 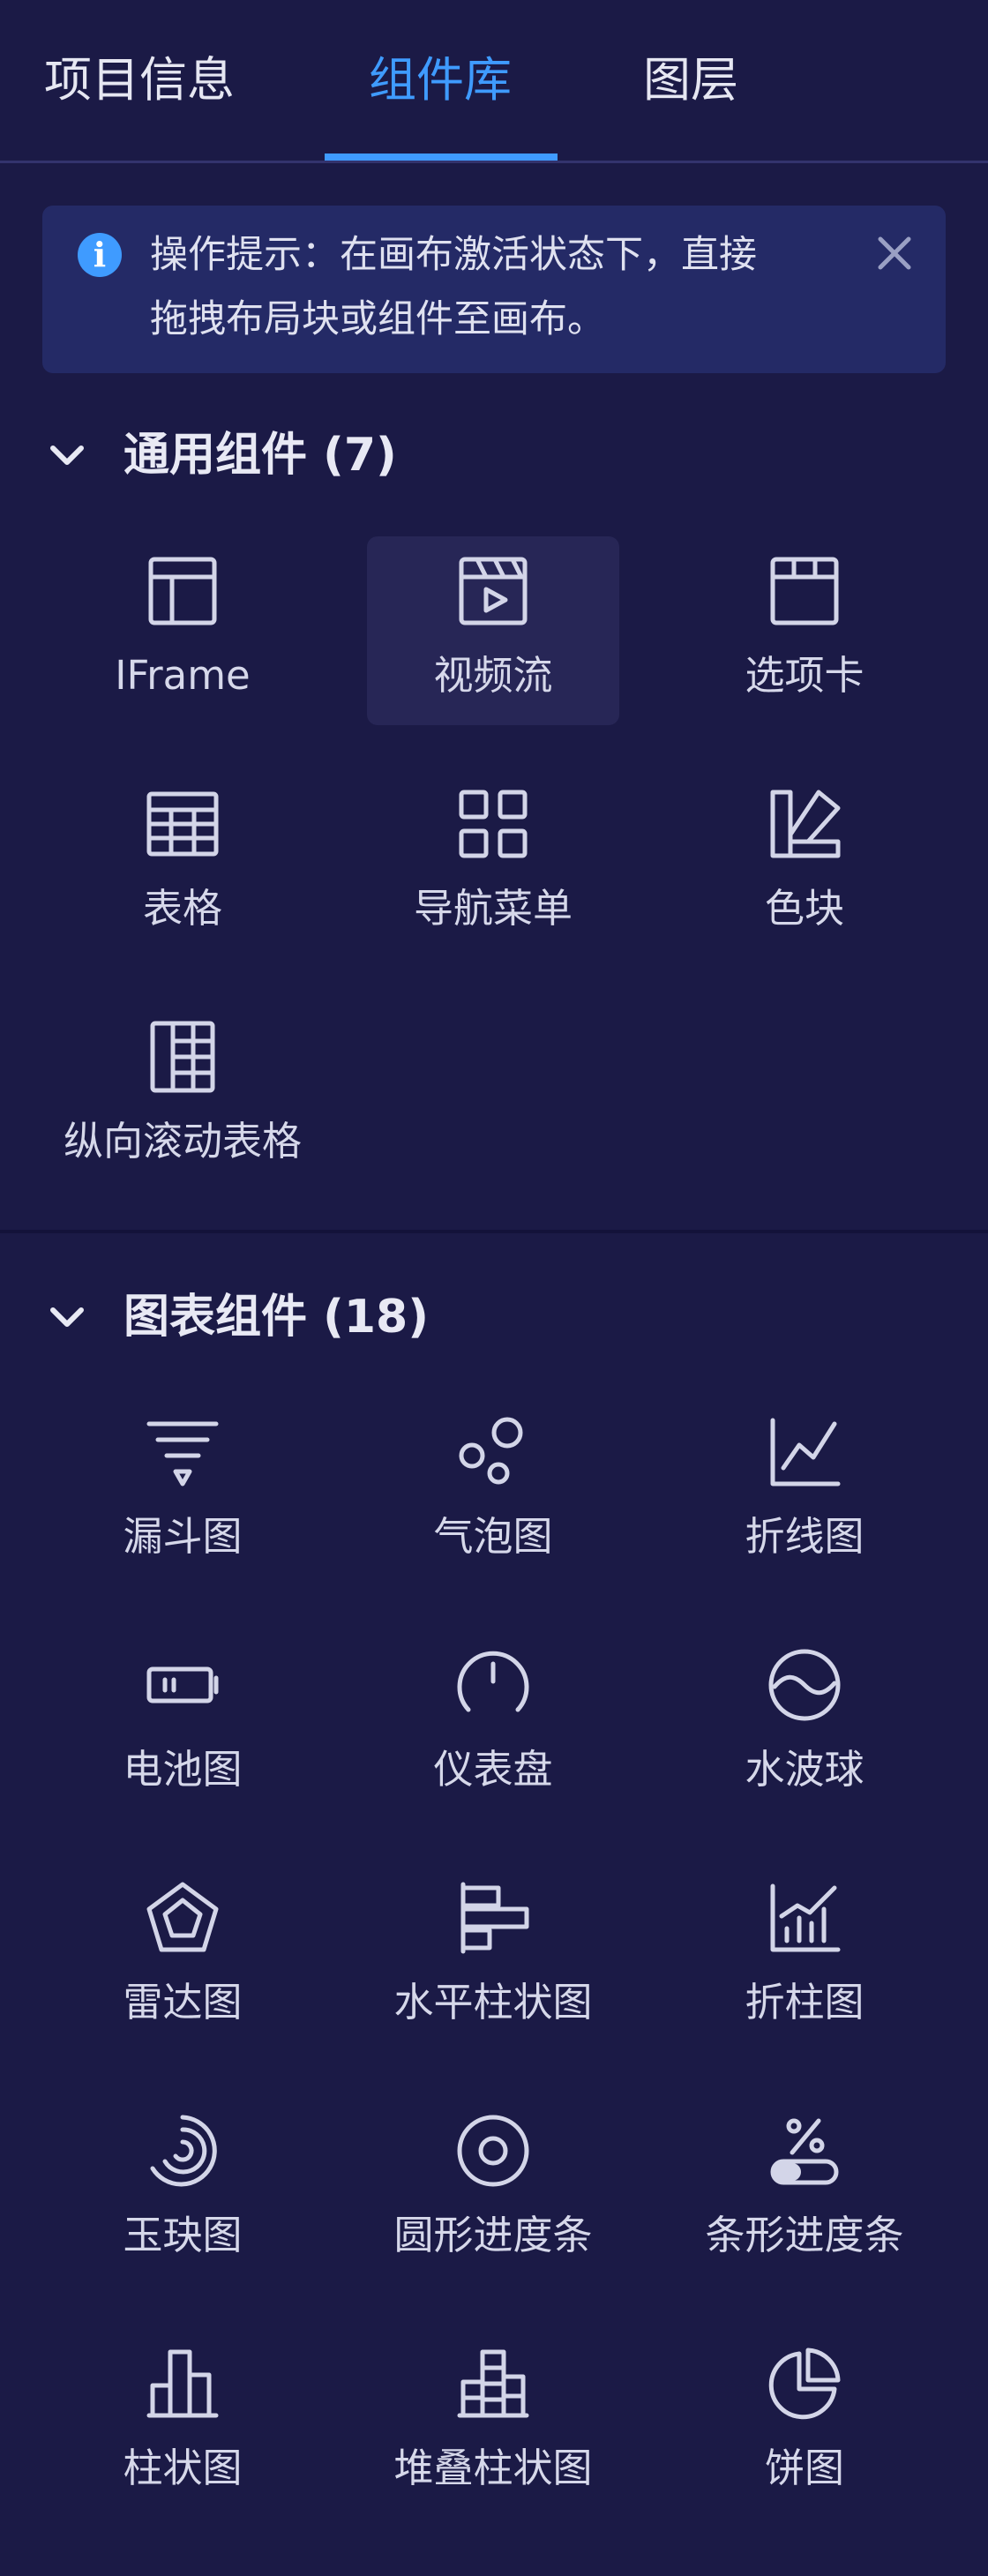 What do you see at coordinates (804, 1958) in the screenshot?
I see `component-line-bar-chart: 折柱图` at bounding box center [804, 1958].